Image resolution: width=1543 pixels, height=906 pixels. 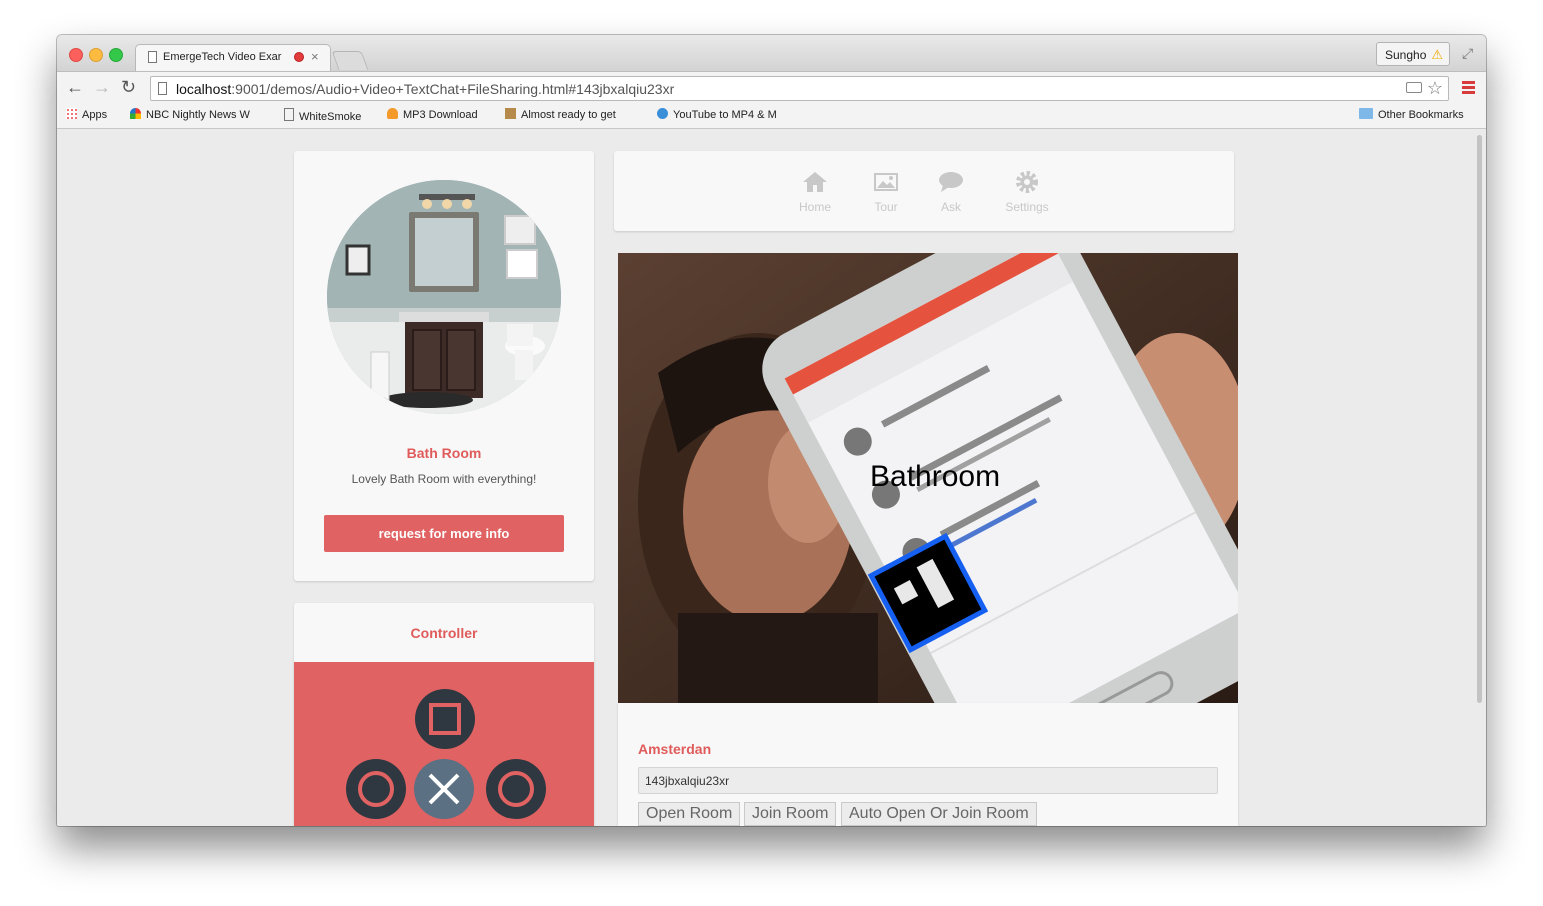 I want to click on nav-ask: Ask, so click(x=951, y=192).